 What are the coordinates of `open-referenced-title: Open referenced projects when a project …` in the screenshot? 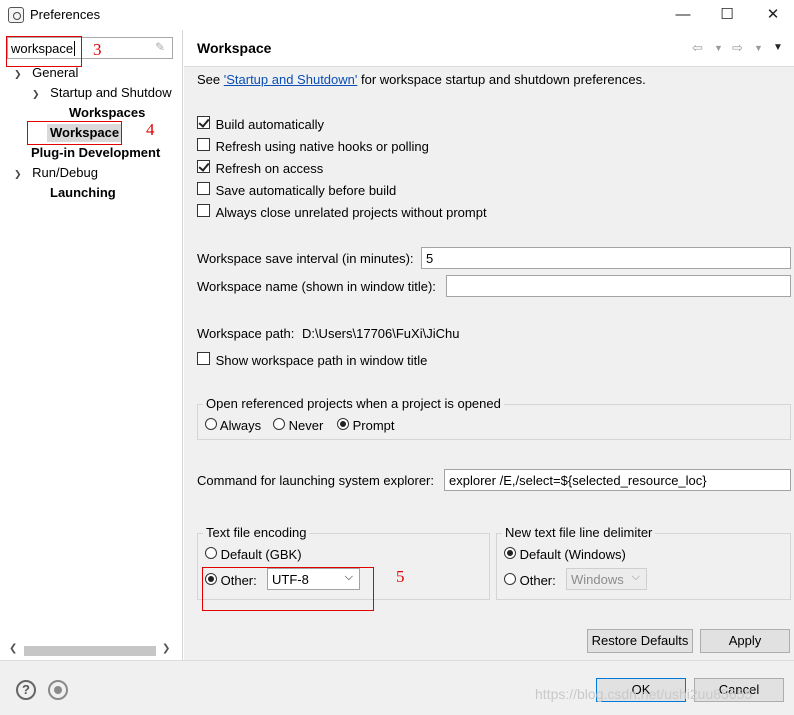 It's located at (353, 403).